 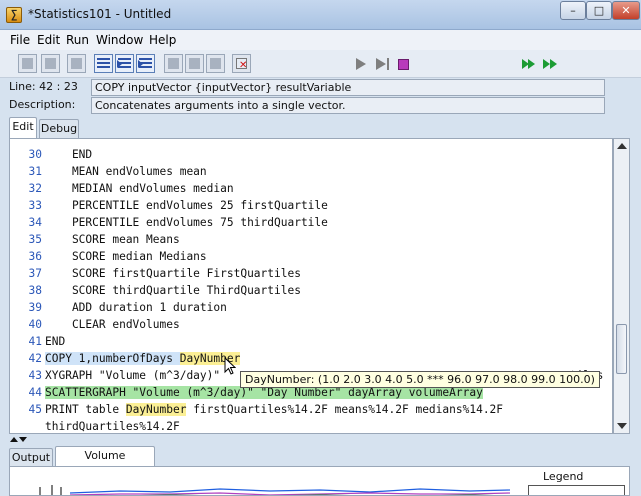 I want to click on tab-edit: Edit, so click(x=23, y=128).